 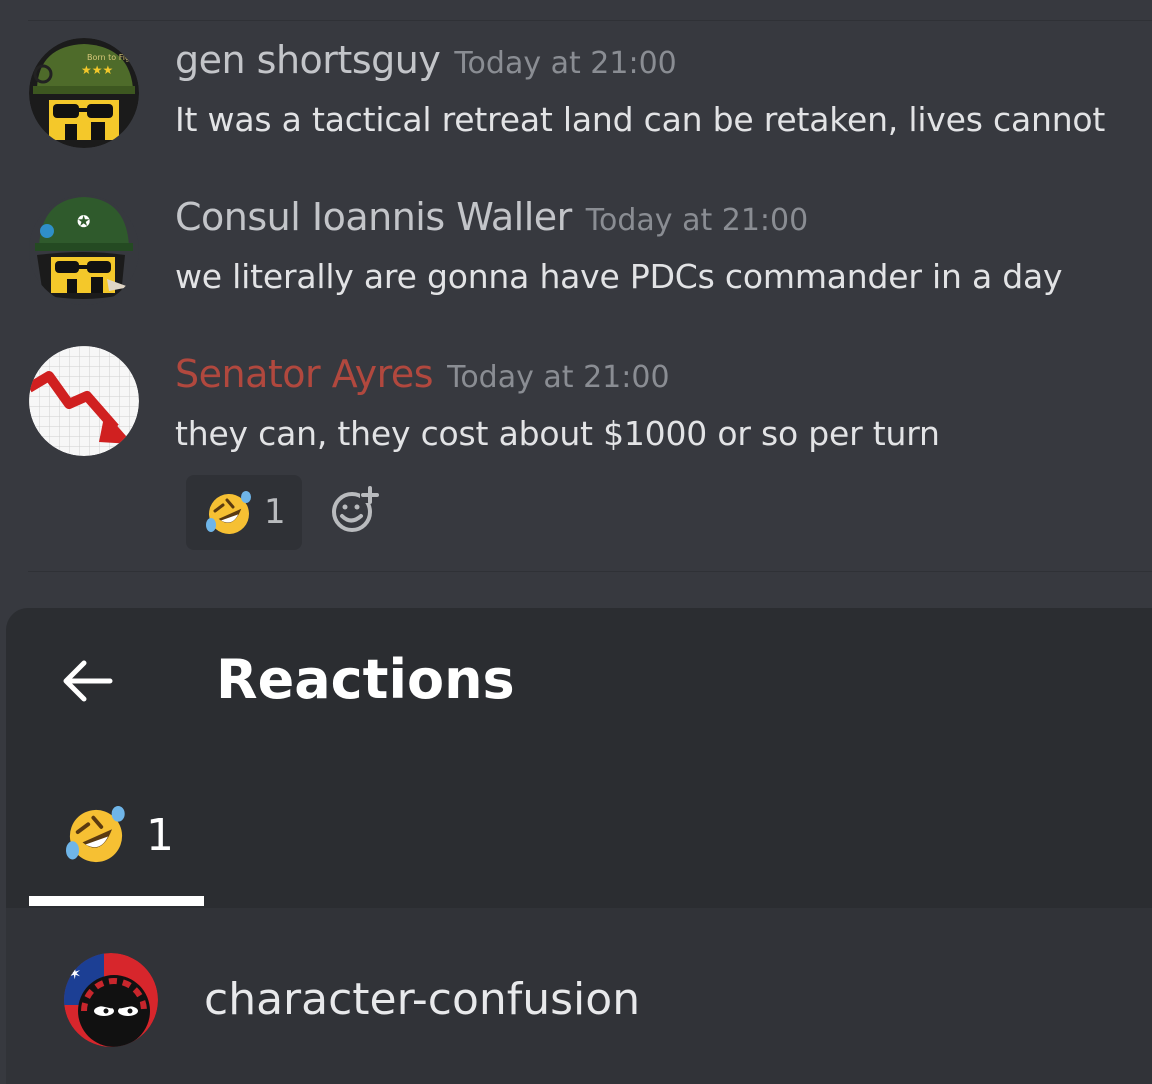 What do you see at coordinates (355, 510) in the screenshot?
I see `add-reaction-icon` at bounding box center [355, 510].